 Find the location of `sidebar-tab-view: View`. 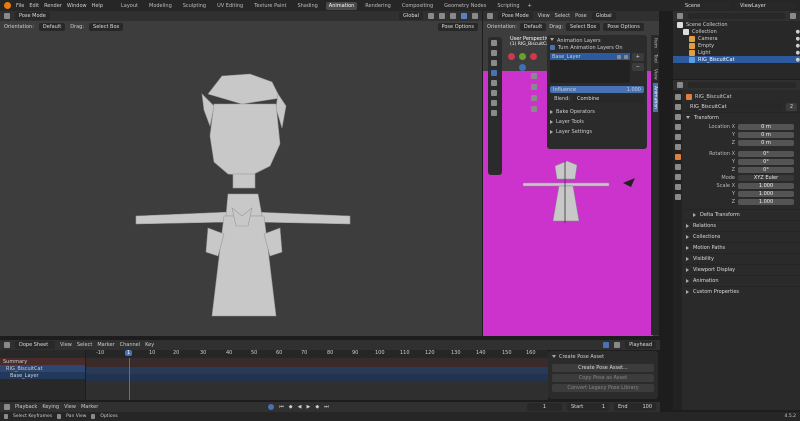

sidebar-tab-view: View is located at coordinates (655, 74).